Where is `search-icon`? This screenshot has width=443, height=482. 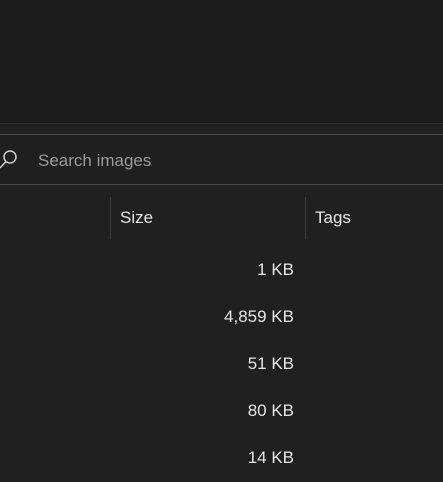 search-icon is located at coordinates (10, 160).